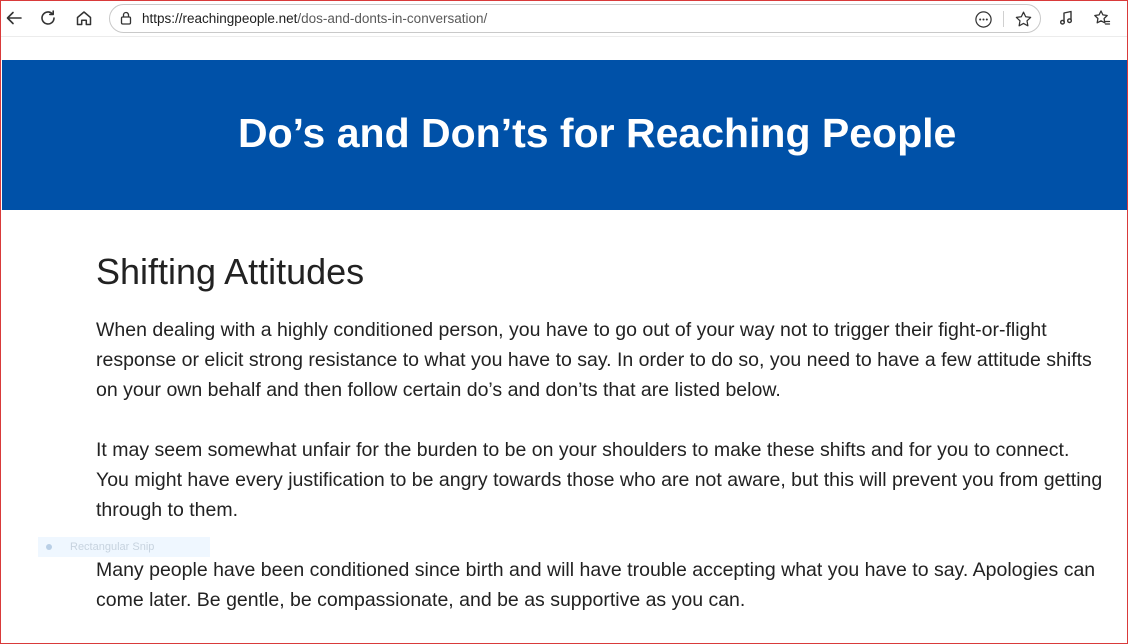 The height and width of the screenshot is (644, 1128). I want to click on favorites-button, so click(1102, 18).